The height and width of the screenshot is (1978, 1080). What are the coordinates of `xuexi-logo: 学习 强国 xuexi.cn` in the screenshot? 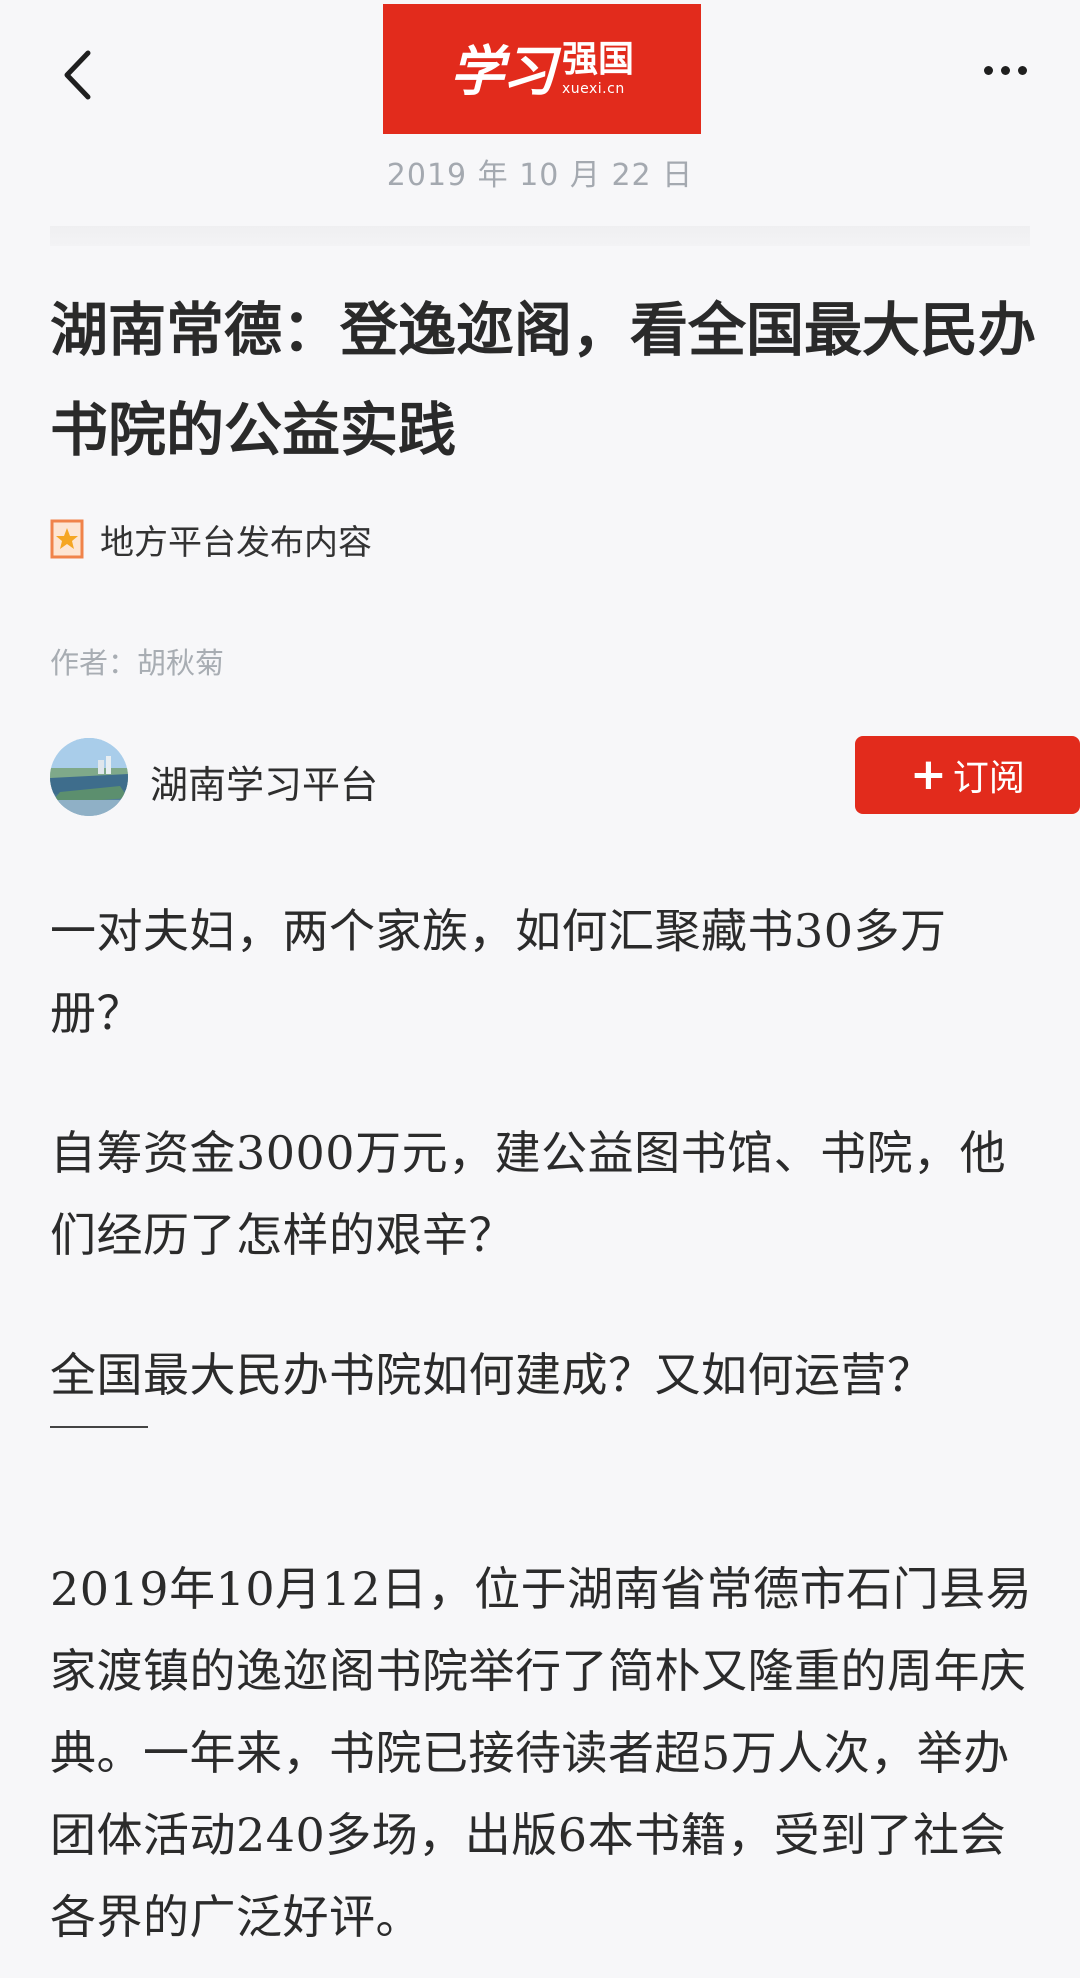 It's located at (542, 69).